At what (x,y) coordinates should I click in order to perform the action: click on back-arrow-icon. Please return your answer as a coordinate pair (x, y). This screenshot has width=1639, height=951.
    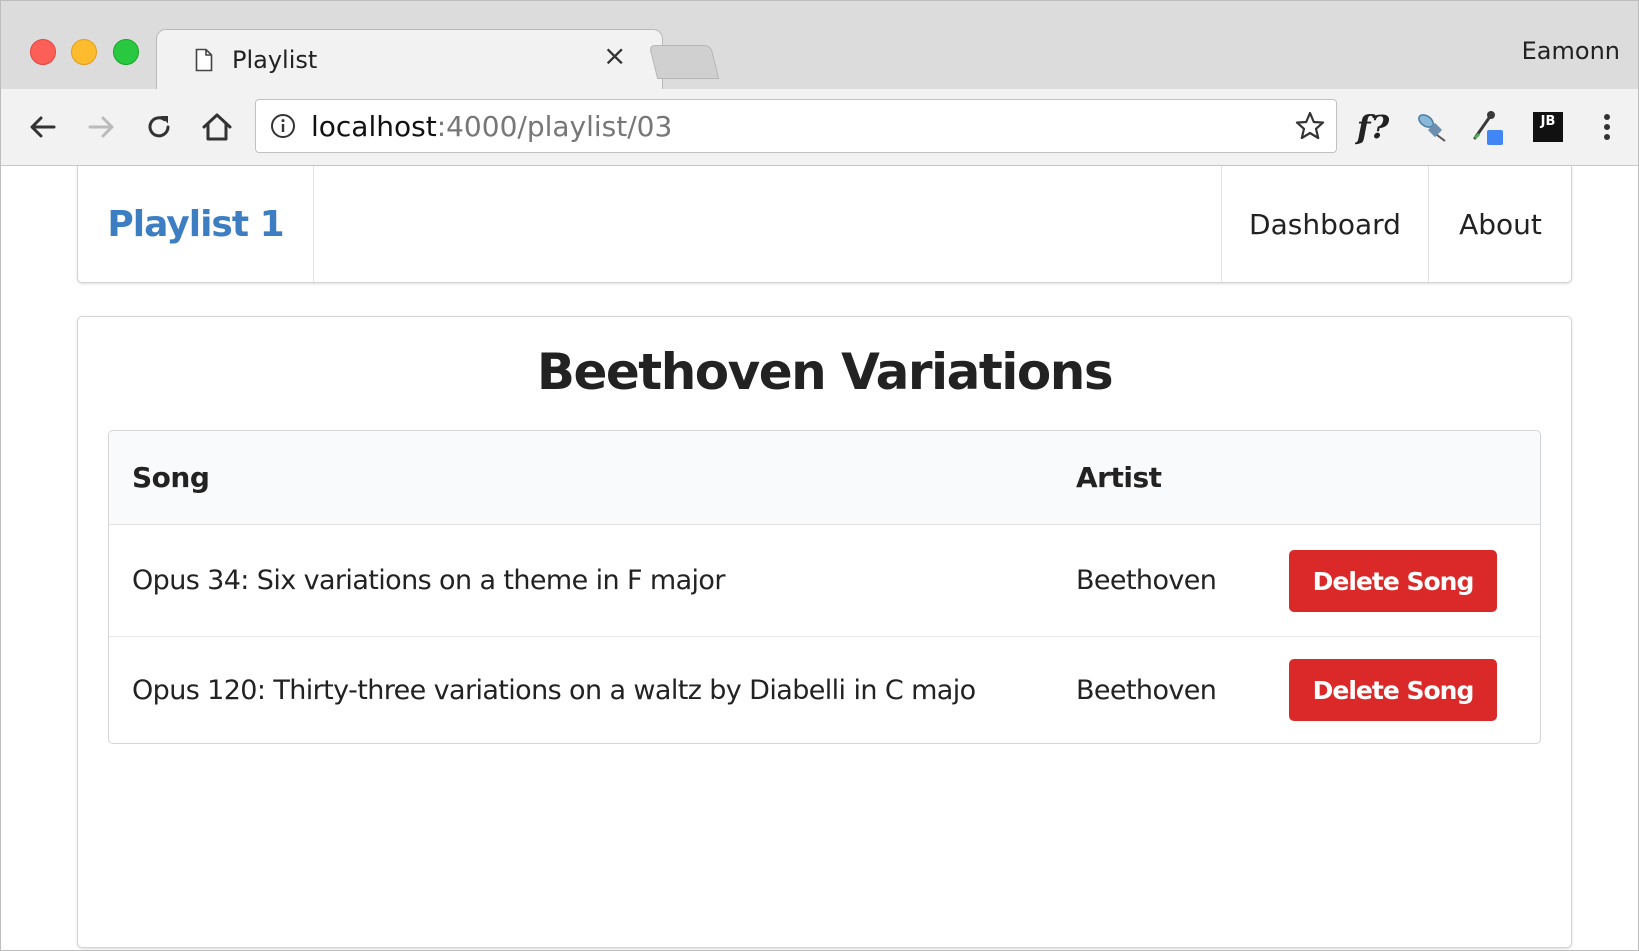
    Looking at the image, I should click on (43, 127).